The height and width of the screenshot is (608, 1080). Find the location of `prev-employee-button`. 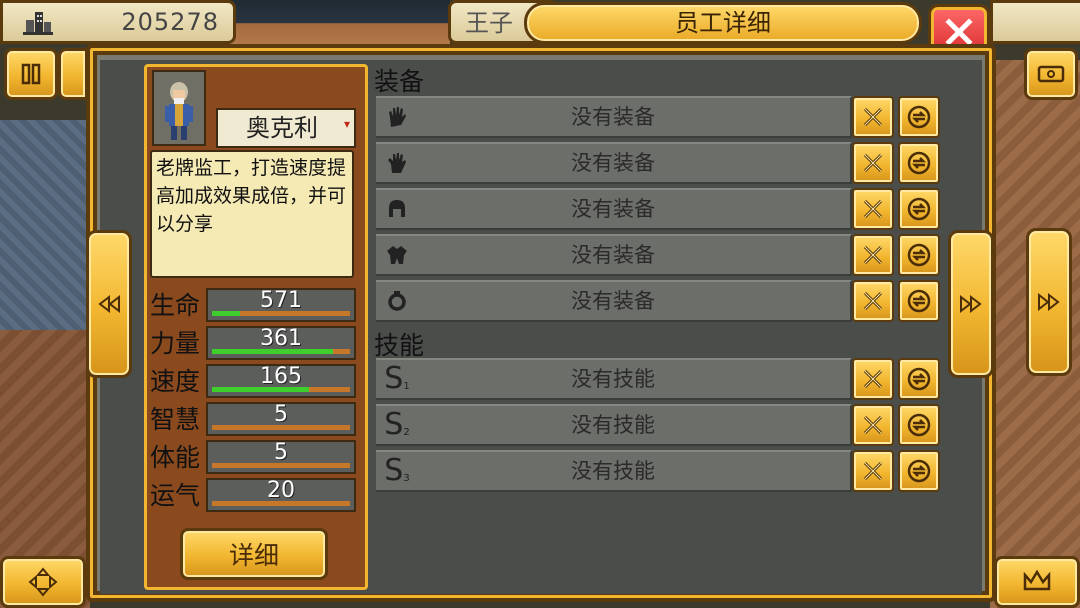

prev-employee-button is located at coordinates (109, 304).